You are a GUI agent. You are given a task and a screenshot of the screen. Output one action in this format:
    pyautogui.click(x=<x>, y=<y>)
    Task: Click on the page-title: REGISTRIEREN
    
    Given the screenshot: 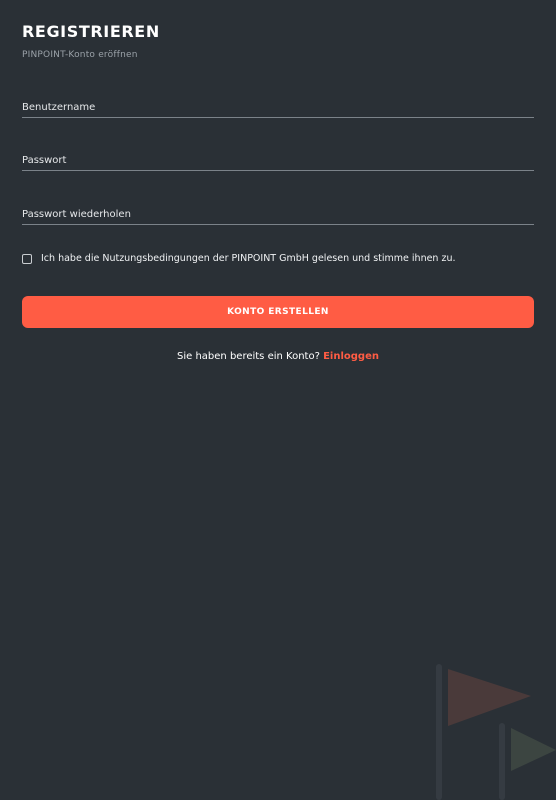 What is the action you would take?
    pyautogui.click(x=91, y=31)
    